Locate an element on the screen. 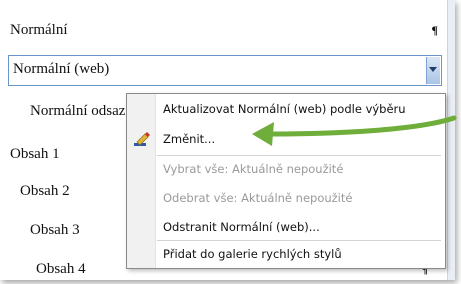  menu-item-select-all: Vybrat vše: Aktuálně nepoužité is located at coordinates (253, 169).